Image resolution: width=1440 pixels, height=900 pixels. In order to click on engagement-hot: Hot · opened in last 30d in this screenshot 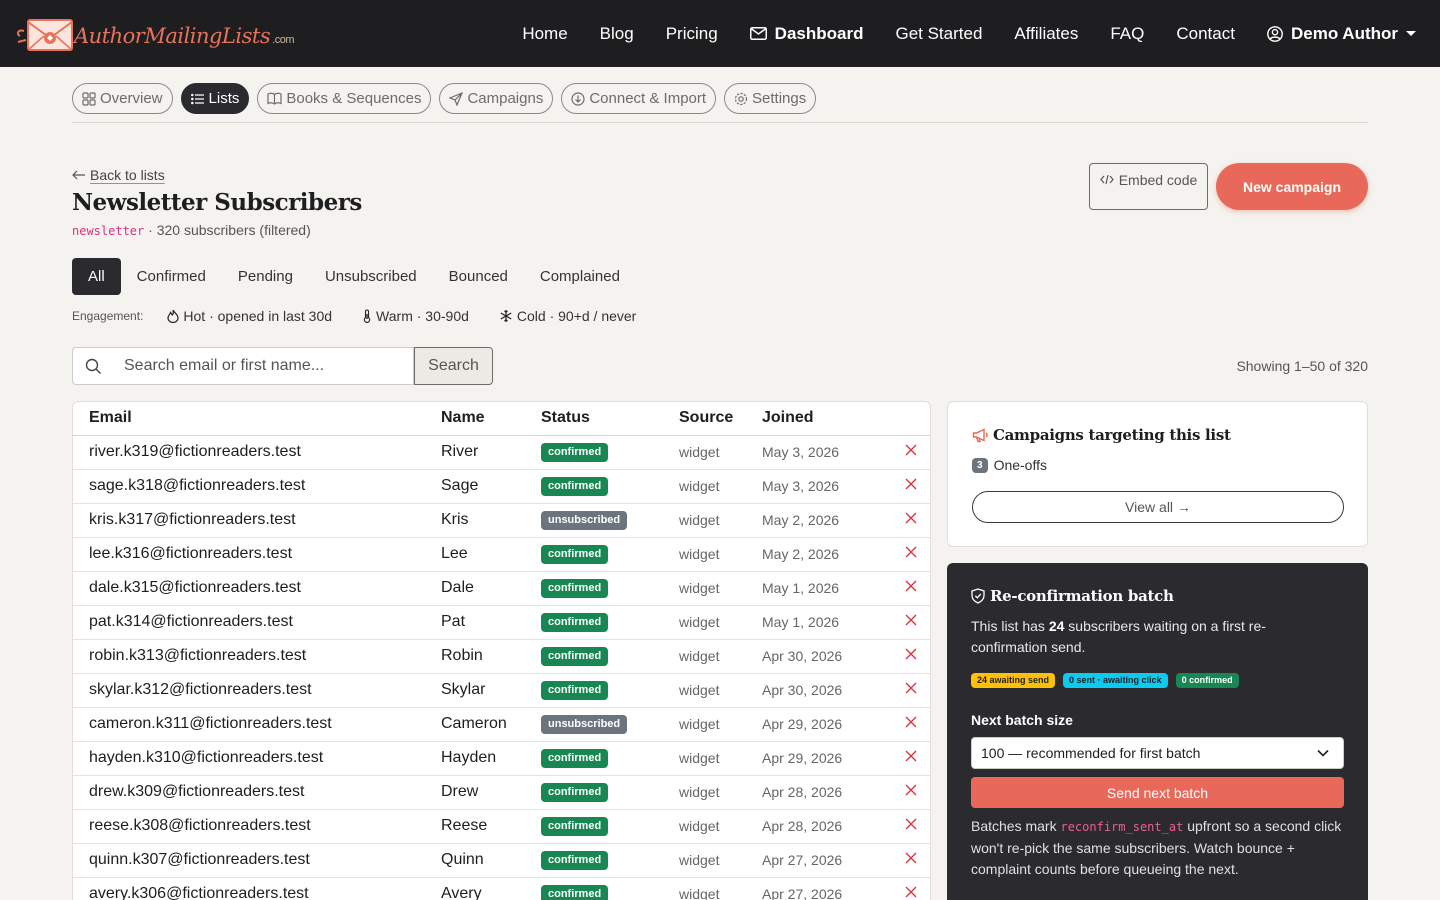, I will do `click(249, 316)`.